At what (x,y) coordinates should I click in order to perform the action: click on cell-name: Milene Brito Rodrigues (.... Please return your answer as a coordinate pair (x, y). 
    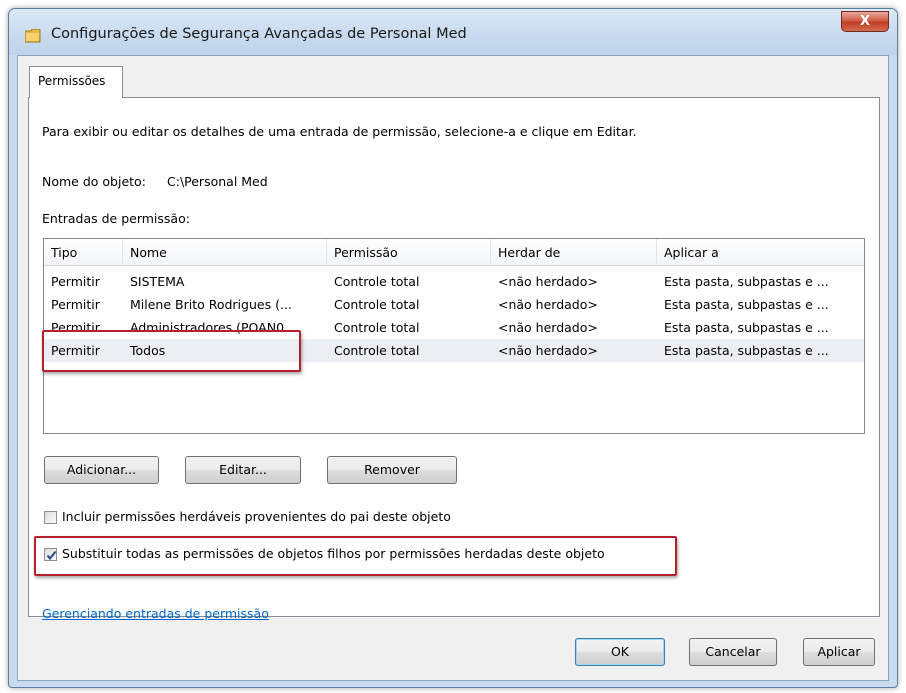
    Looking at the image, I should click on (211, 304).